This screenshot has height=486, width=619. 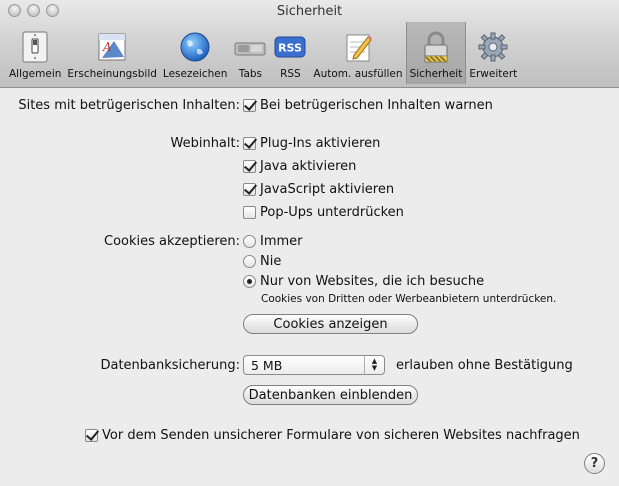 I want to click on tab-label: Autom. ausfüllen, so click(x=358, y=74).